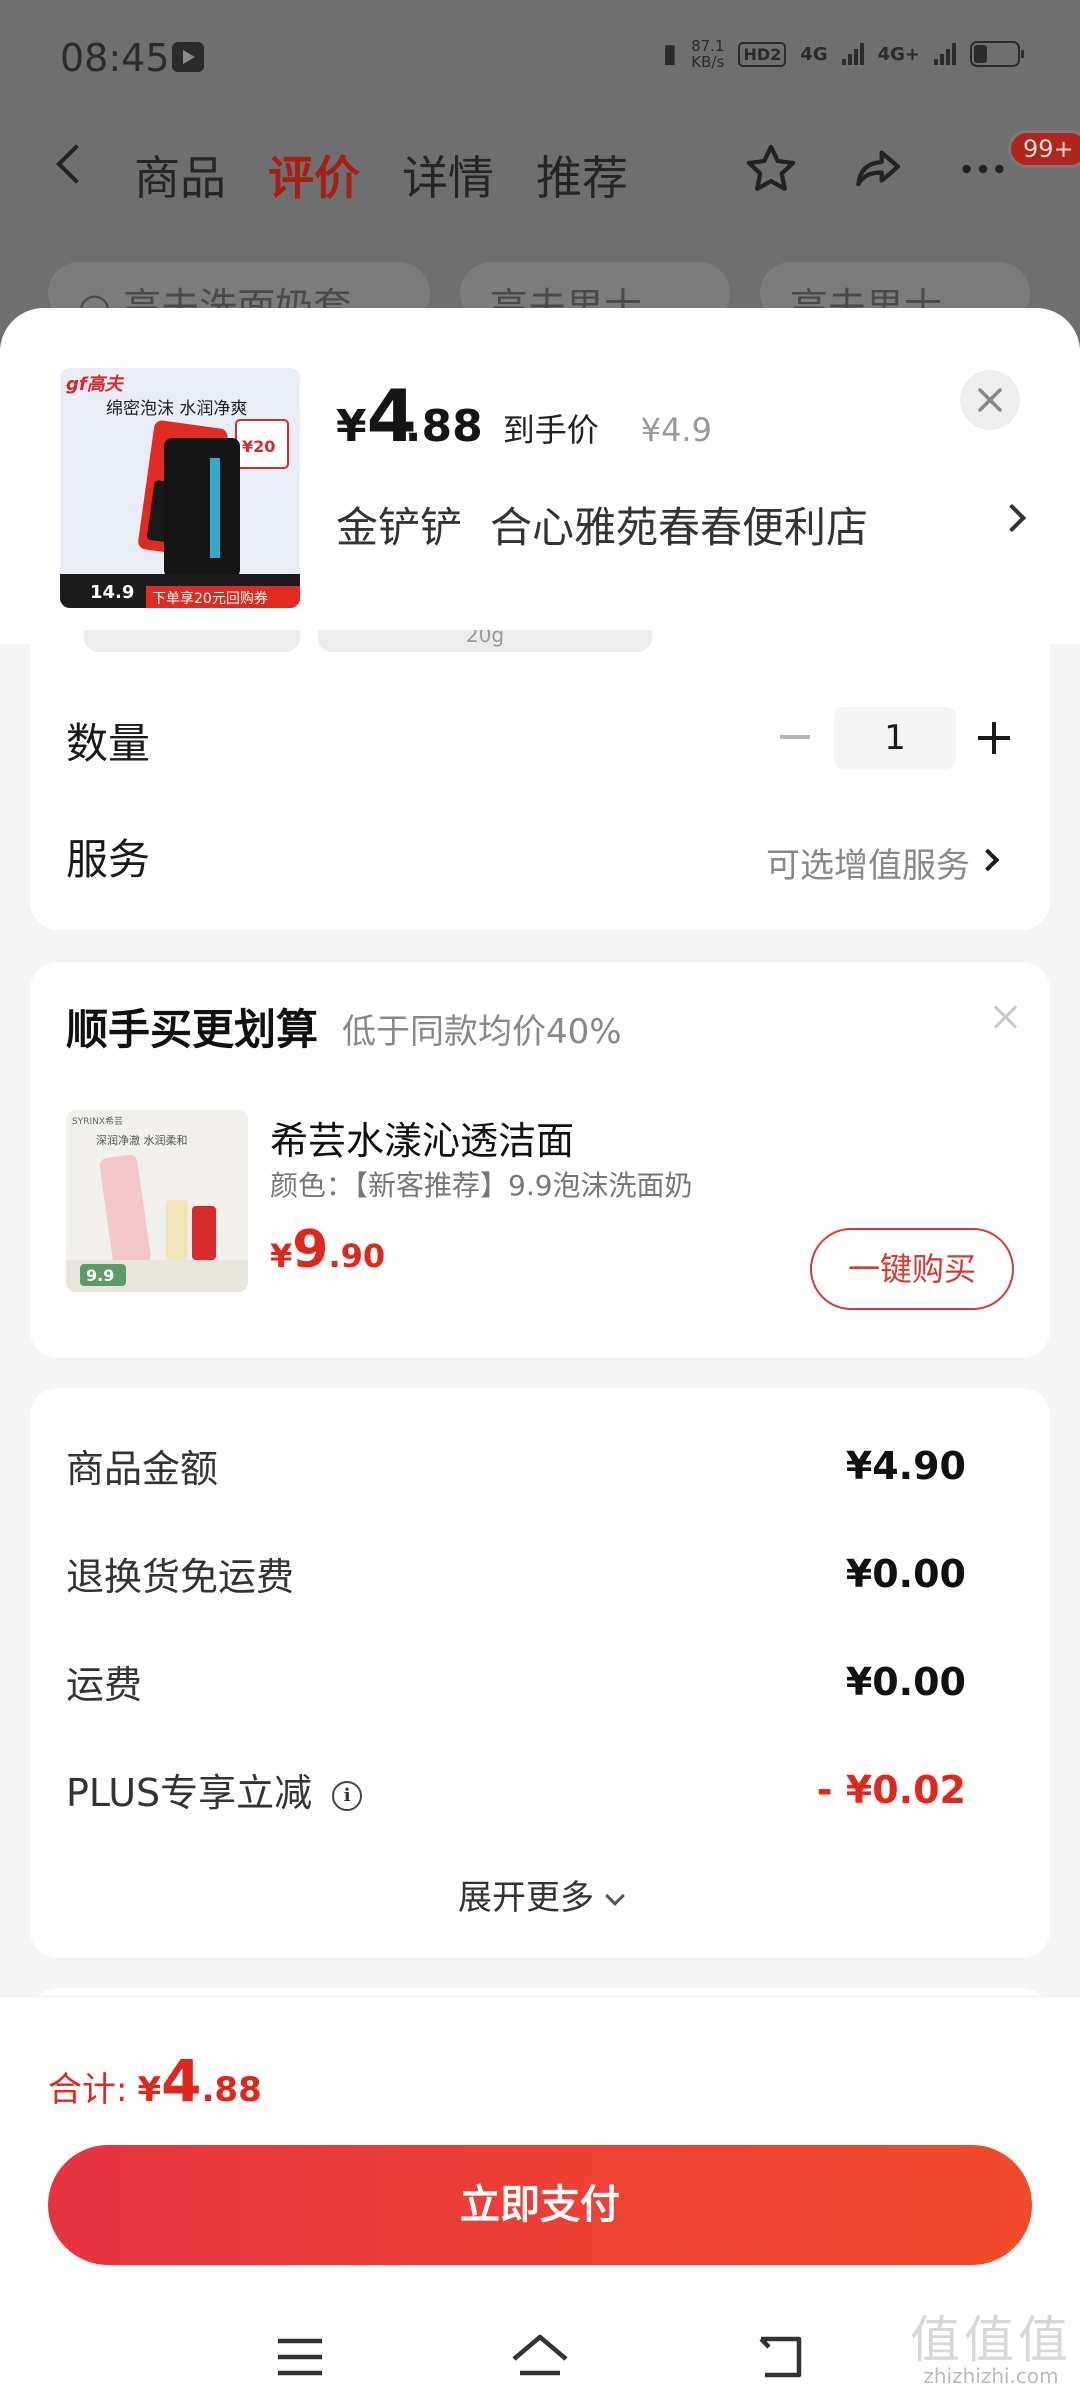 The height and width of the screenshot is (2400, 1080). I want to click on info-icon: i, so click(347, 1795).